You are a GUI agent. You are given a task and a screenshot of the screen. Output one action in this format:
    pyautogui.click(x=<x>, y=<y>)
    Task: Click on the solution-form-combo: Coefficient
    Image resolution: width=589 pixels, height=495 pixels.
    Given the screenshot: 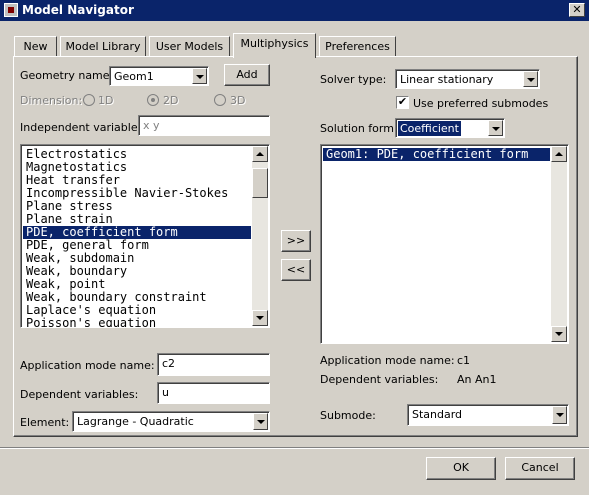 What is the action you would take?
    pyautogui.click(x=450, y=128)
    